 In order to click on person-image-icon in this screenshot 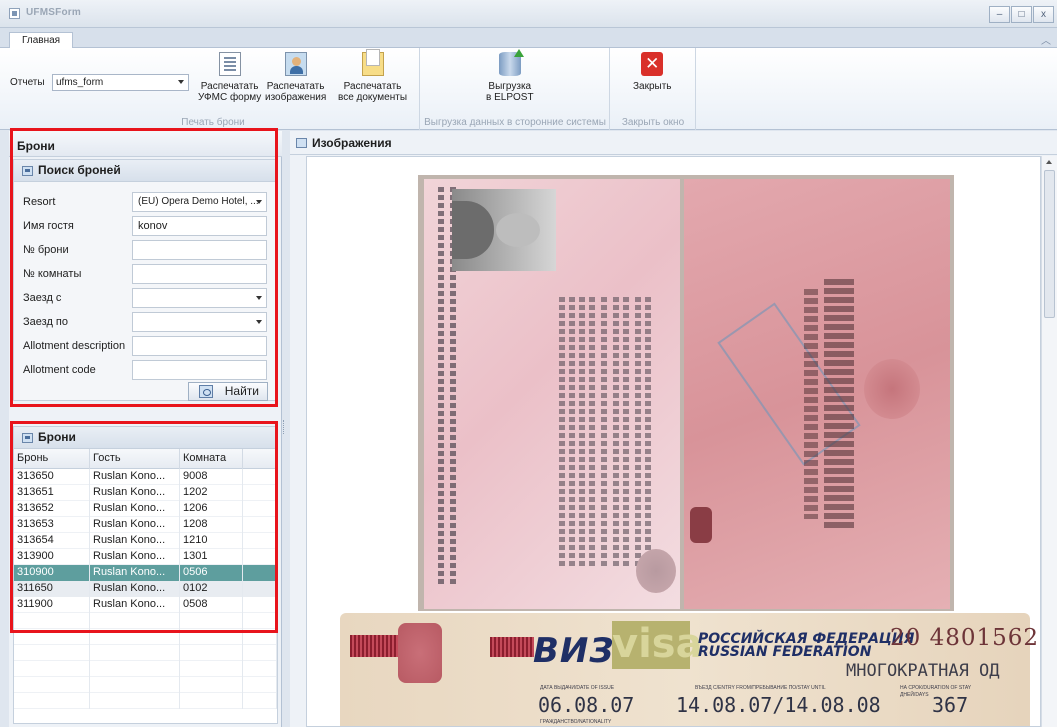, I will do `click(295, 64)`.